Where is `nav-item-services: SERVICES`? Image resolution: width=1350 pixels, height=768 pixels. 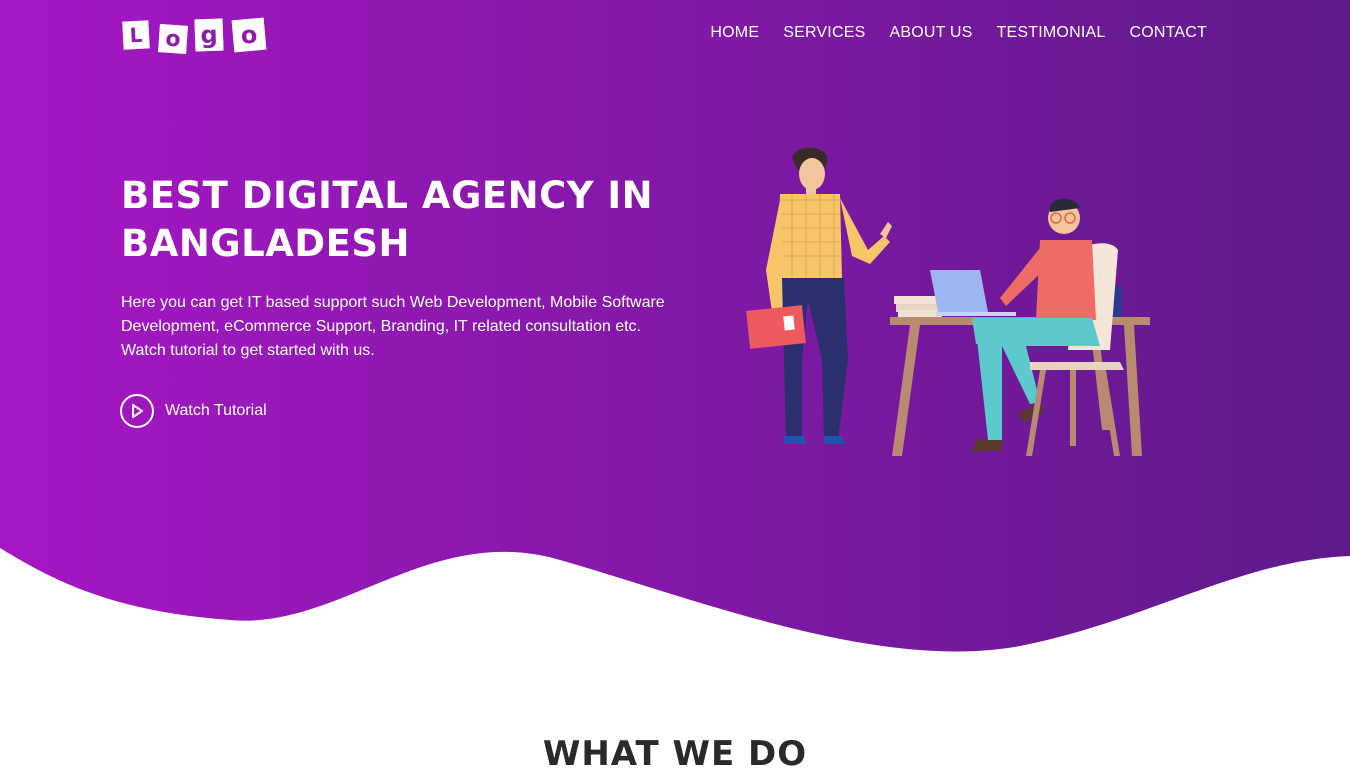
nav-item-services: SERVICES is located at coordinates (824, 33).